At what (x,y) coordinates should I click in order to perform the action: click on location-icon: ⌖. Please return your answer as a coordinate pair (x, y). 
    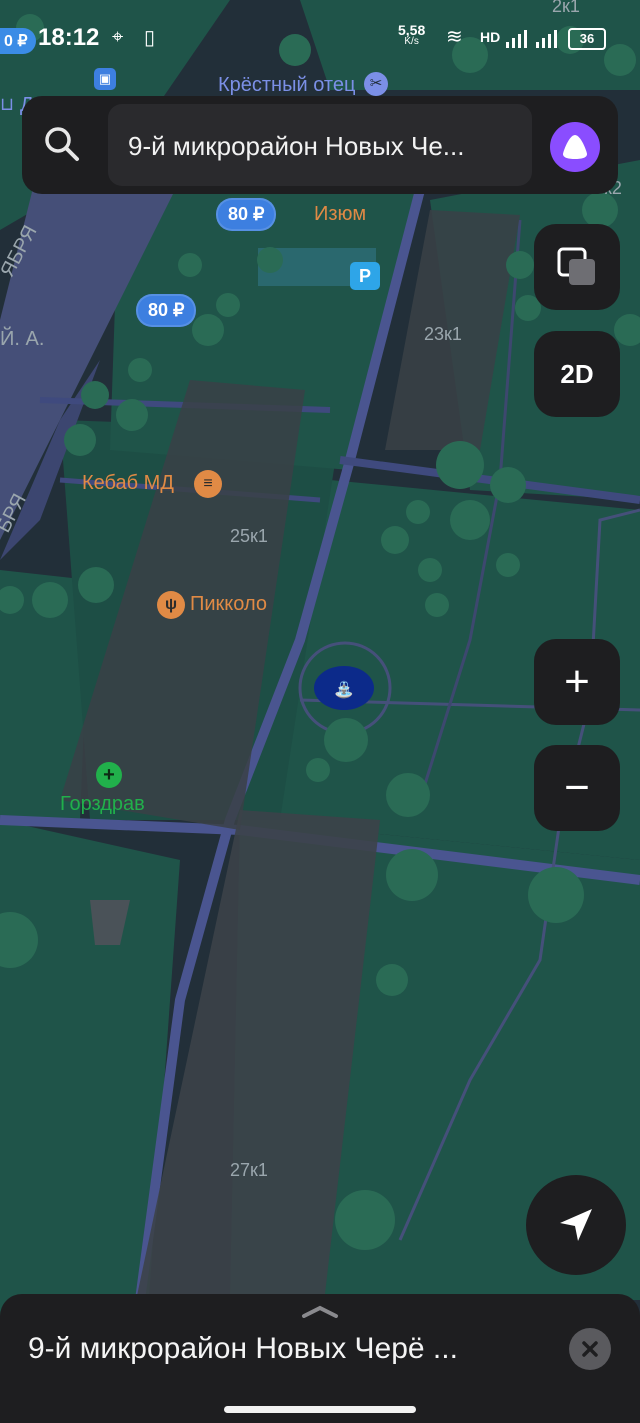
    Looking at the image, I should click on (118, 37).